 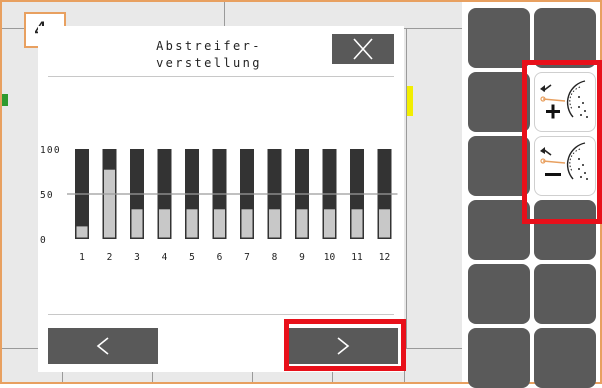 What do you see at coordinates (330, 257) in the screenshot?
I see `x-tick-label: 10` at bounding box center [330, 257].